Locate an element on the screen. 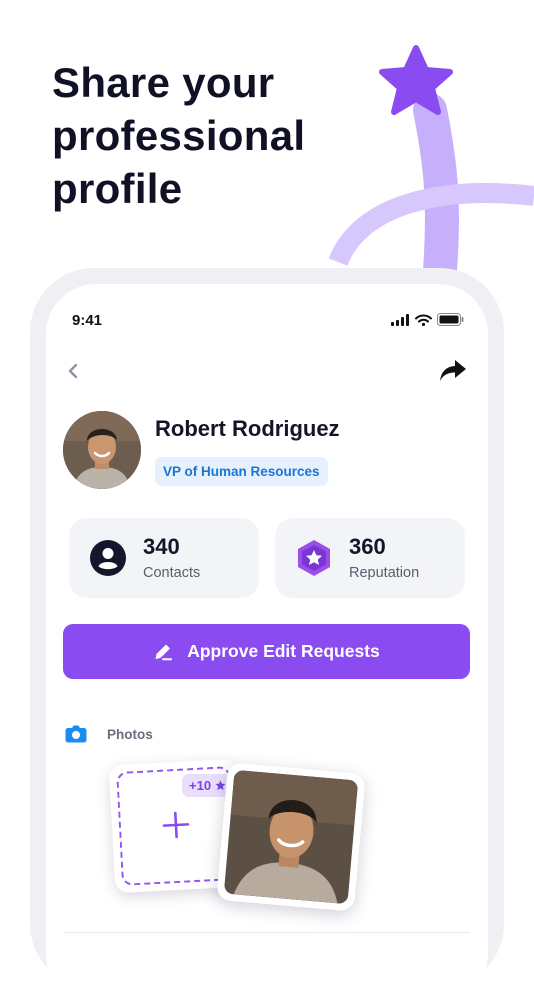 This screenshot has height=1004, width=534. contacts-label: Contacts is located at coordinates (172, 573).